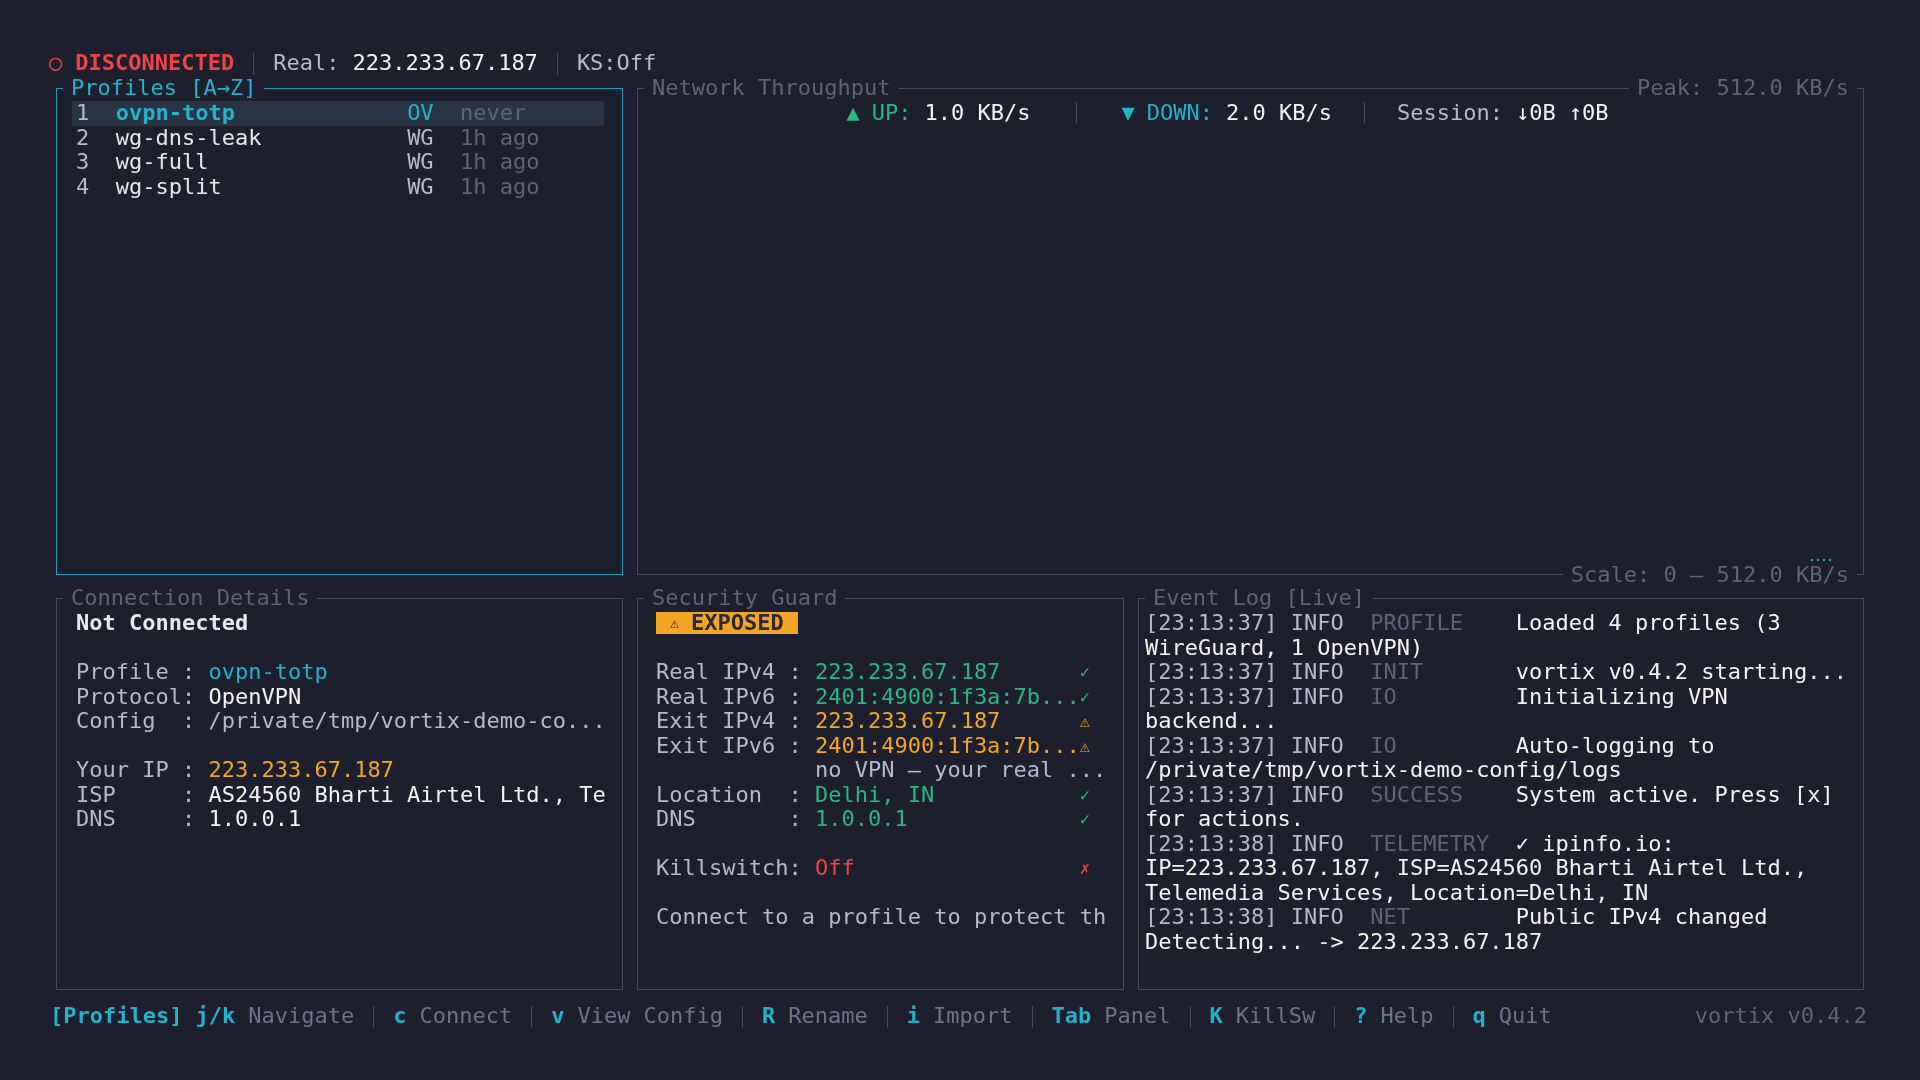 The image size is (1920, 1080). Describe the element at coordinates (729, 721) in the screenshot. I see `field-label: Exit IPv4 :` at that location.